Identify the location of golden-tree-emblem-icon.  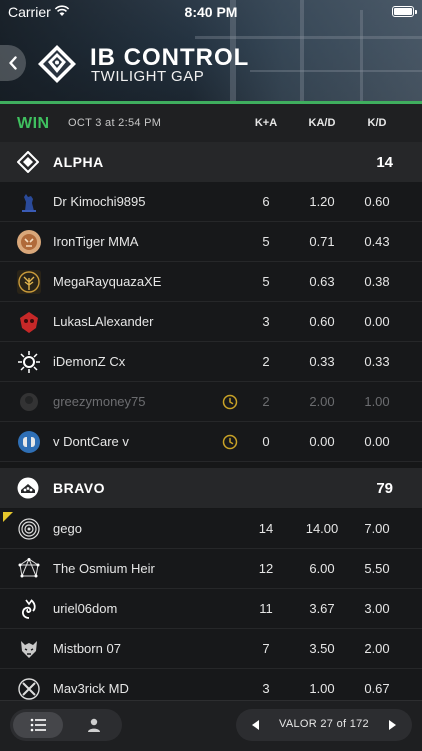
(29, 282).